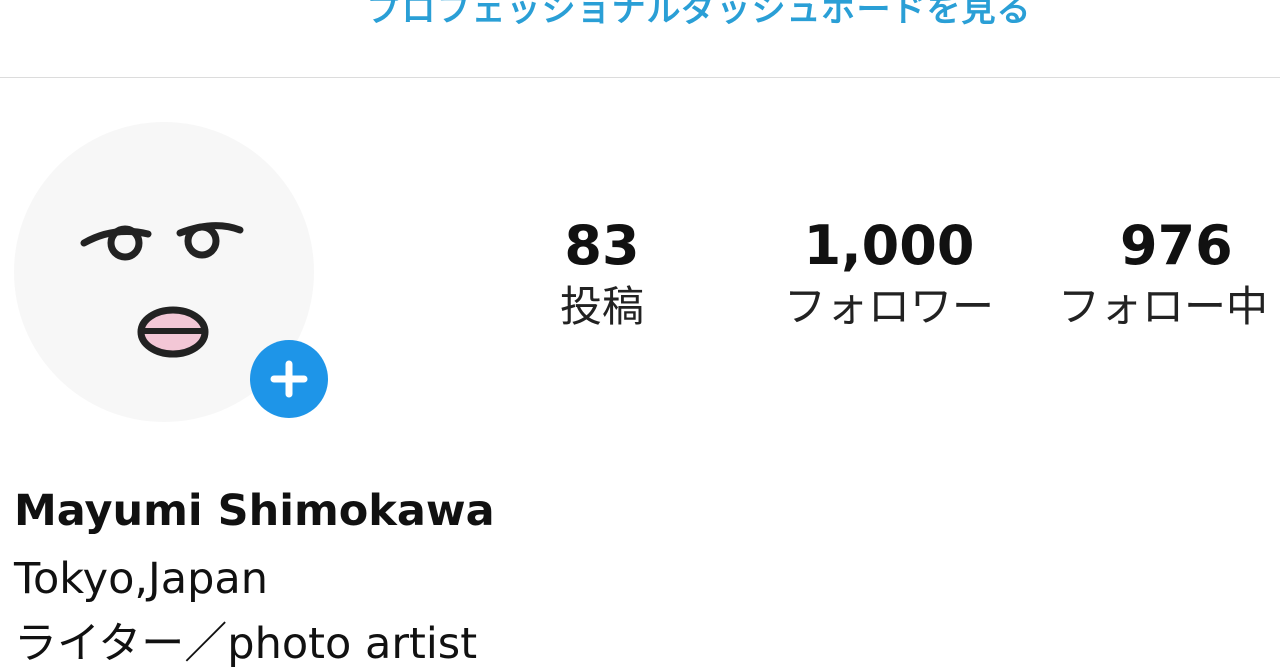 The height and width of the screenshot is (670, 1280). I want to click on posts-count: 83, so click(602, 245).